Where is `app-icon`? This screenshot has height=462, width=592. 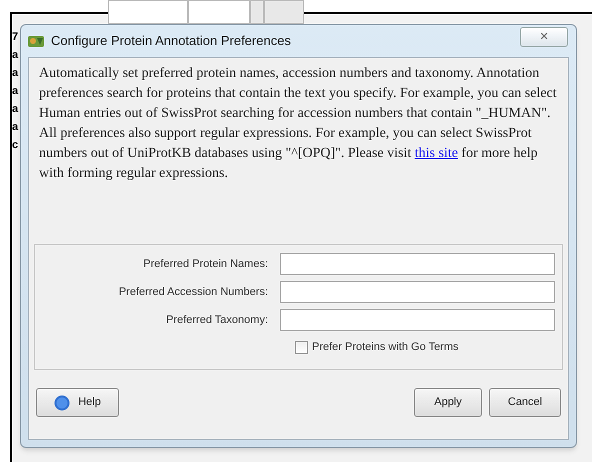 app-icon is located at coordinates (36, 41).